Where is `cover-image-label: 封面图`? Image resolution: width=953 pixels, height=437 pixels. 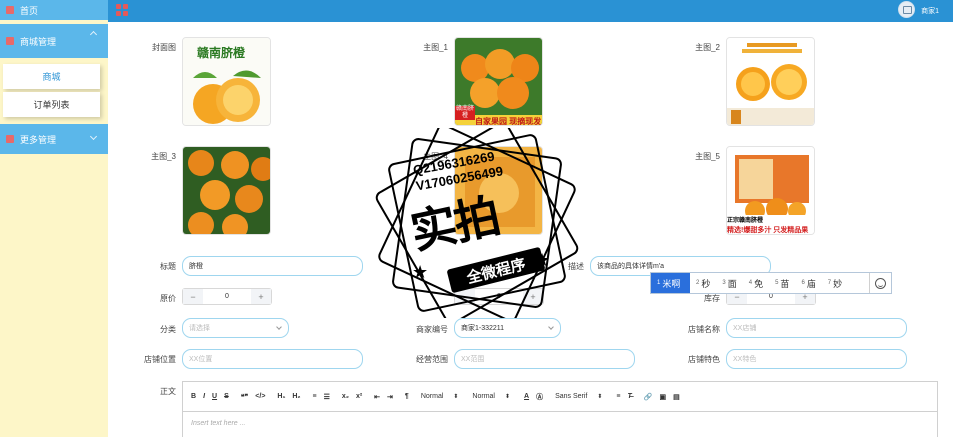
cover-image-label: 封面图 is located at coordinates (164, 47).